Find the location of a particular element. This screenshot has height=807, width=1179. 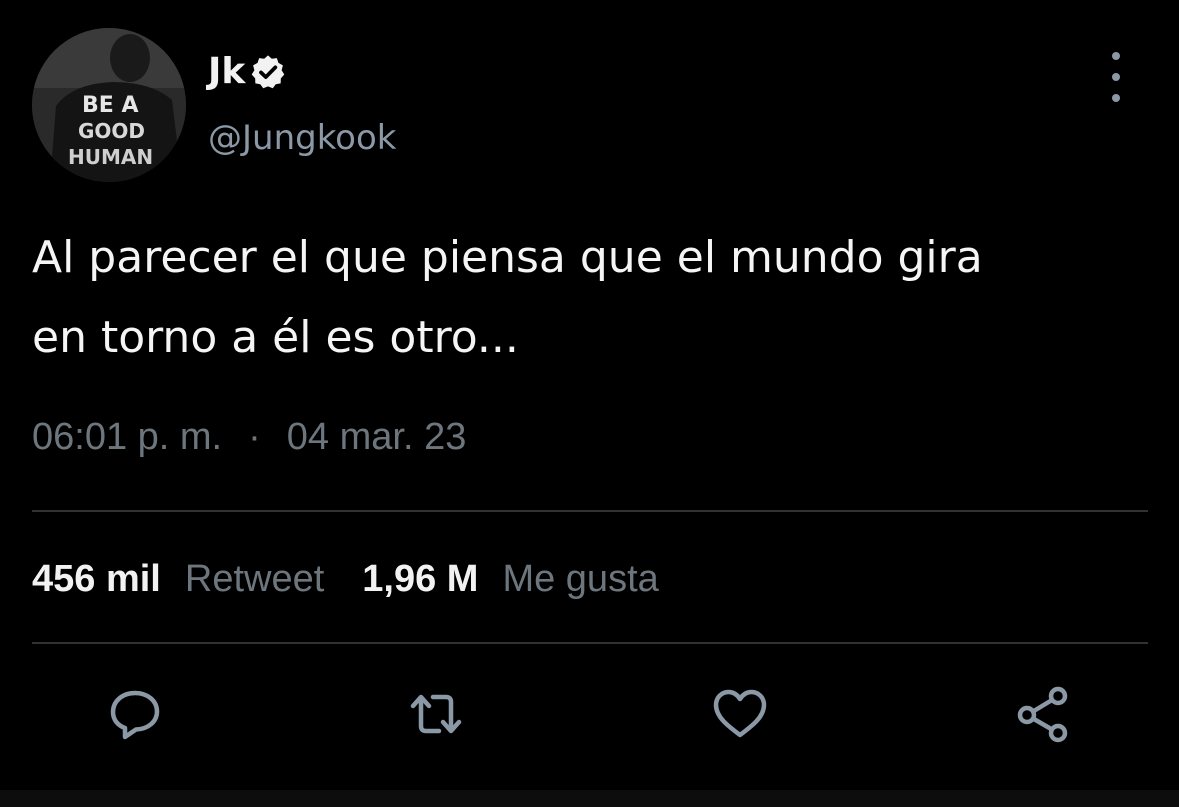

share-button is located at coordinates (1043, 714).